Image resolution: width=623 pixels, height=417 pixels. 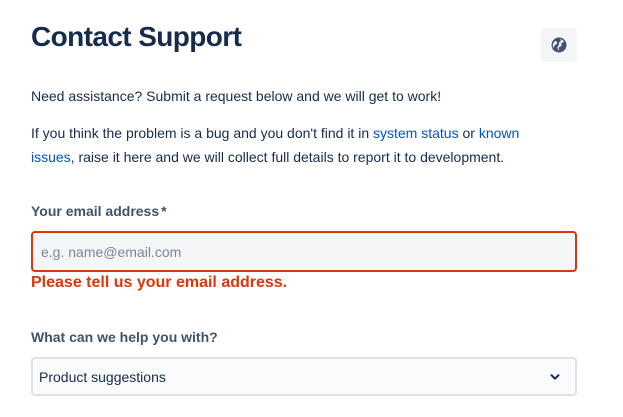 What do you see at coordinates (304, 251) in the screenshot?
I see `email-field` at bounding box center [304, 251].